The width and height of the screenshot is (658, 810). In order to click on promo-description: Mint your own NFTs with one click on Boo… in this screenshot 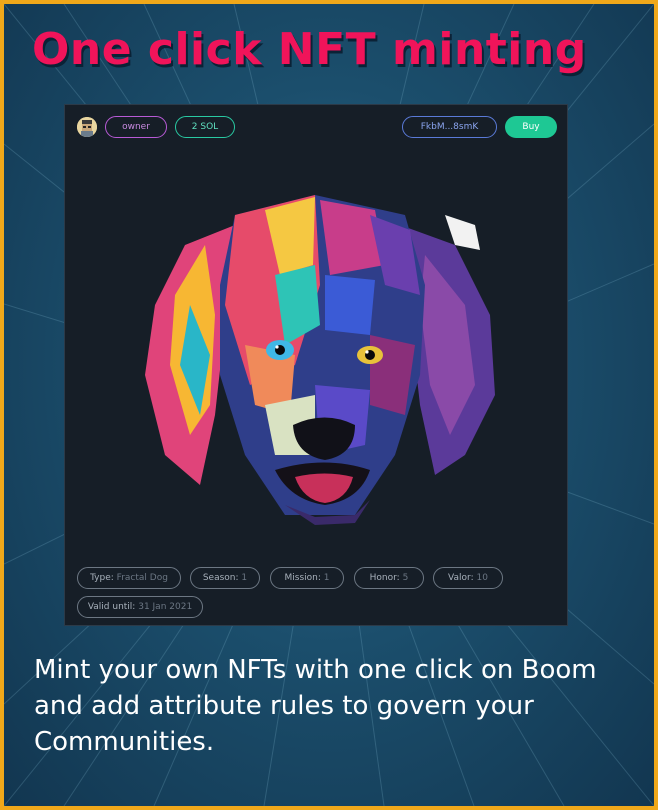, I will do `click(315, 706)`.